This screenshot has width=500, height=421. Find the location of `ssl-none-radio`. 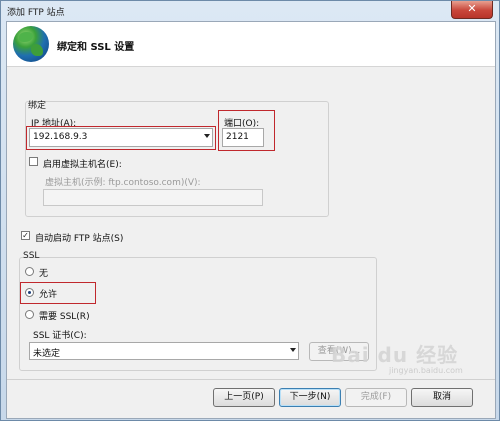

ssl-none-radio is located at coordinates (29, 271).